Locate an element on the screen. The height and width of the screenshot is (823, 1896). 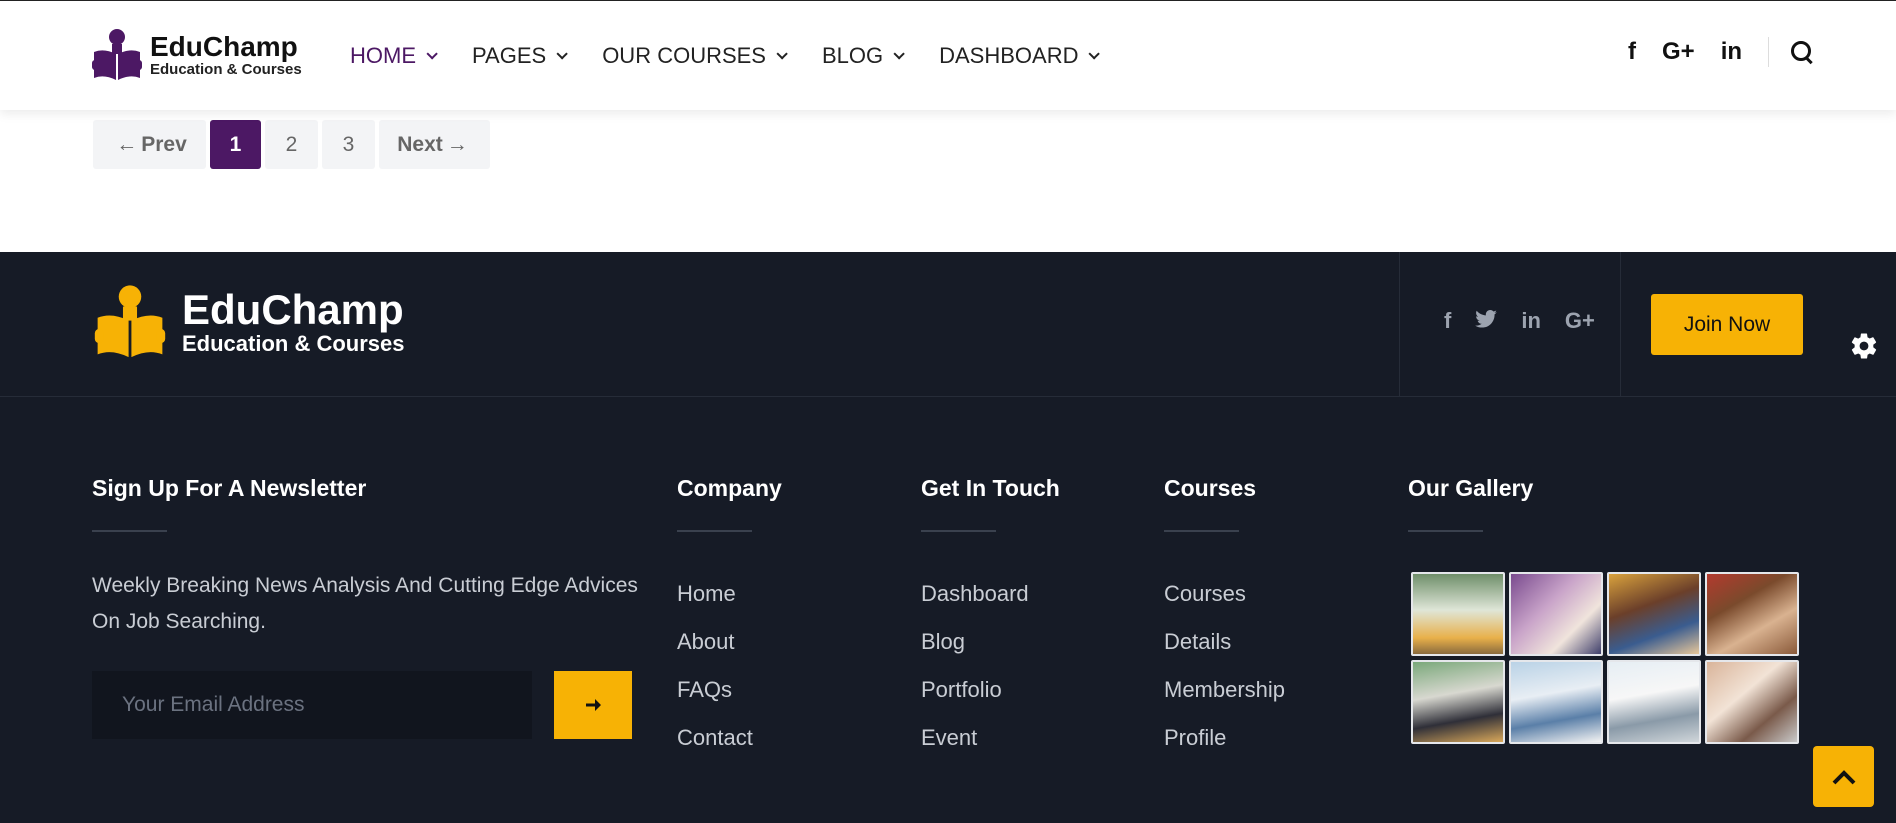
prev-label: Prev is located at coordinates (164, 144).